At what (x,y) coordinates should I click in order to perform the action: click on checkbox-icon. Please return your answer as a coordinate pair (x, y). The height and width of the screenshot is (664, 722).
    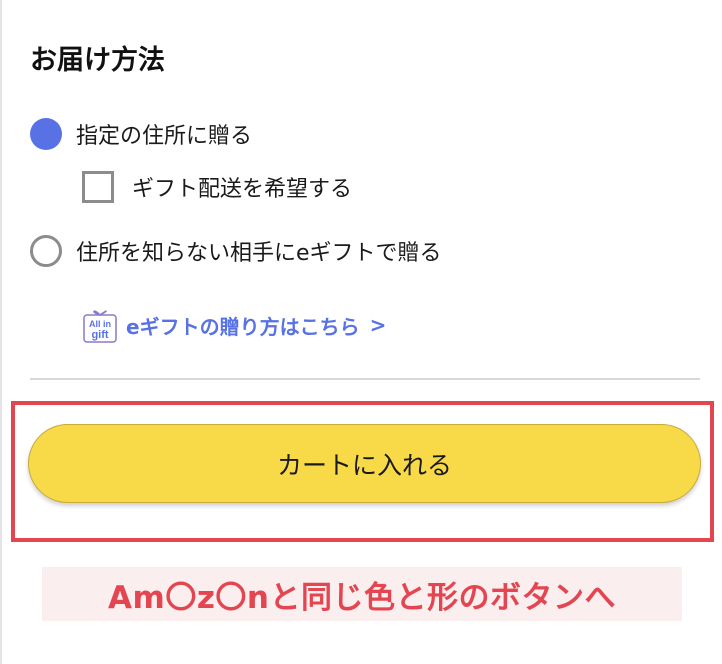
    Looking at the image, I should click on (98, 187).